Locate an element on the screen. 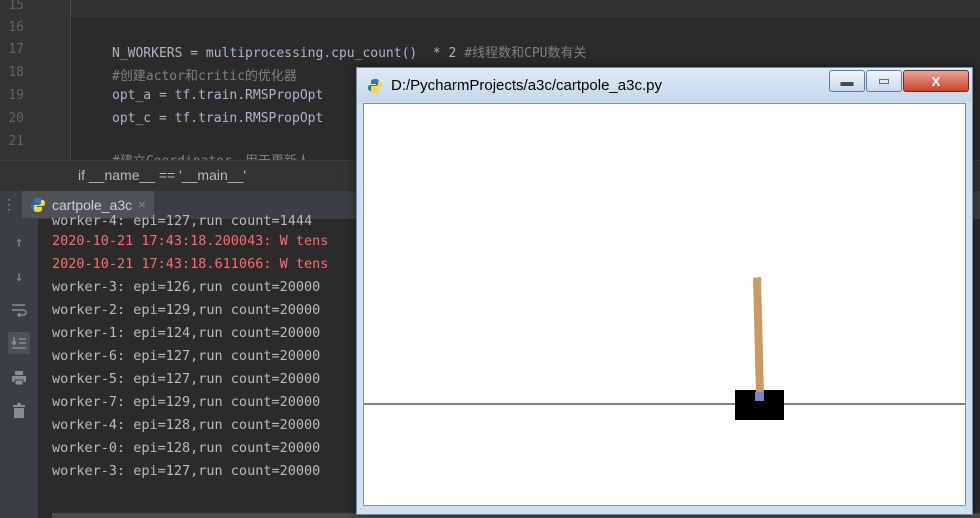  console-line: worker-5: epi=127,run count=20000 is located at coordinates (186, 379).